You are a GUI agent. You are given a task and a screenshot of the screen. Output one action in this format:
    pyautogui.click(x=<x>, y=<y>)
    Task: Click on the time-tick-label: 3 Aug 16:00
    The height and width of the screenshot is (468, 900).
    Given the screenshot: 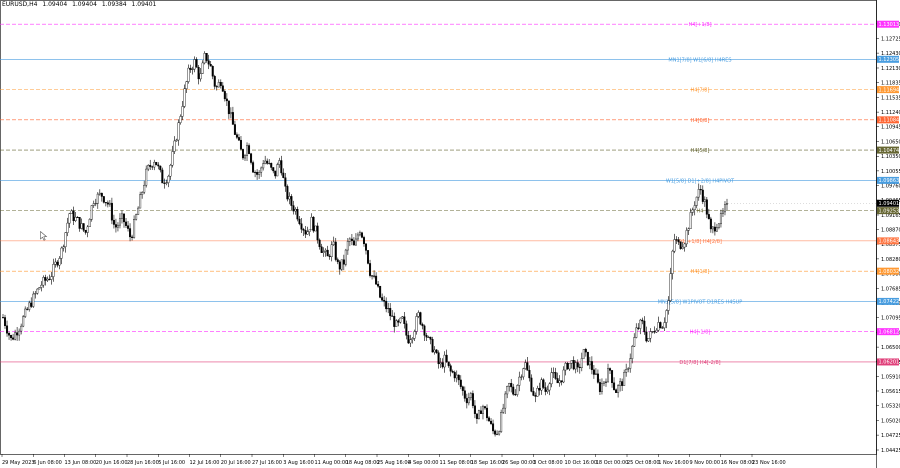 What is the action you would take?
    pyautogui.click(x=298, y=463)
    